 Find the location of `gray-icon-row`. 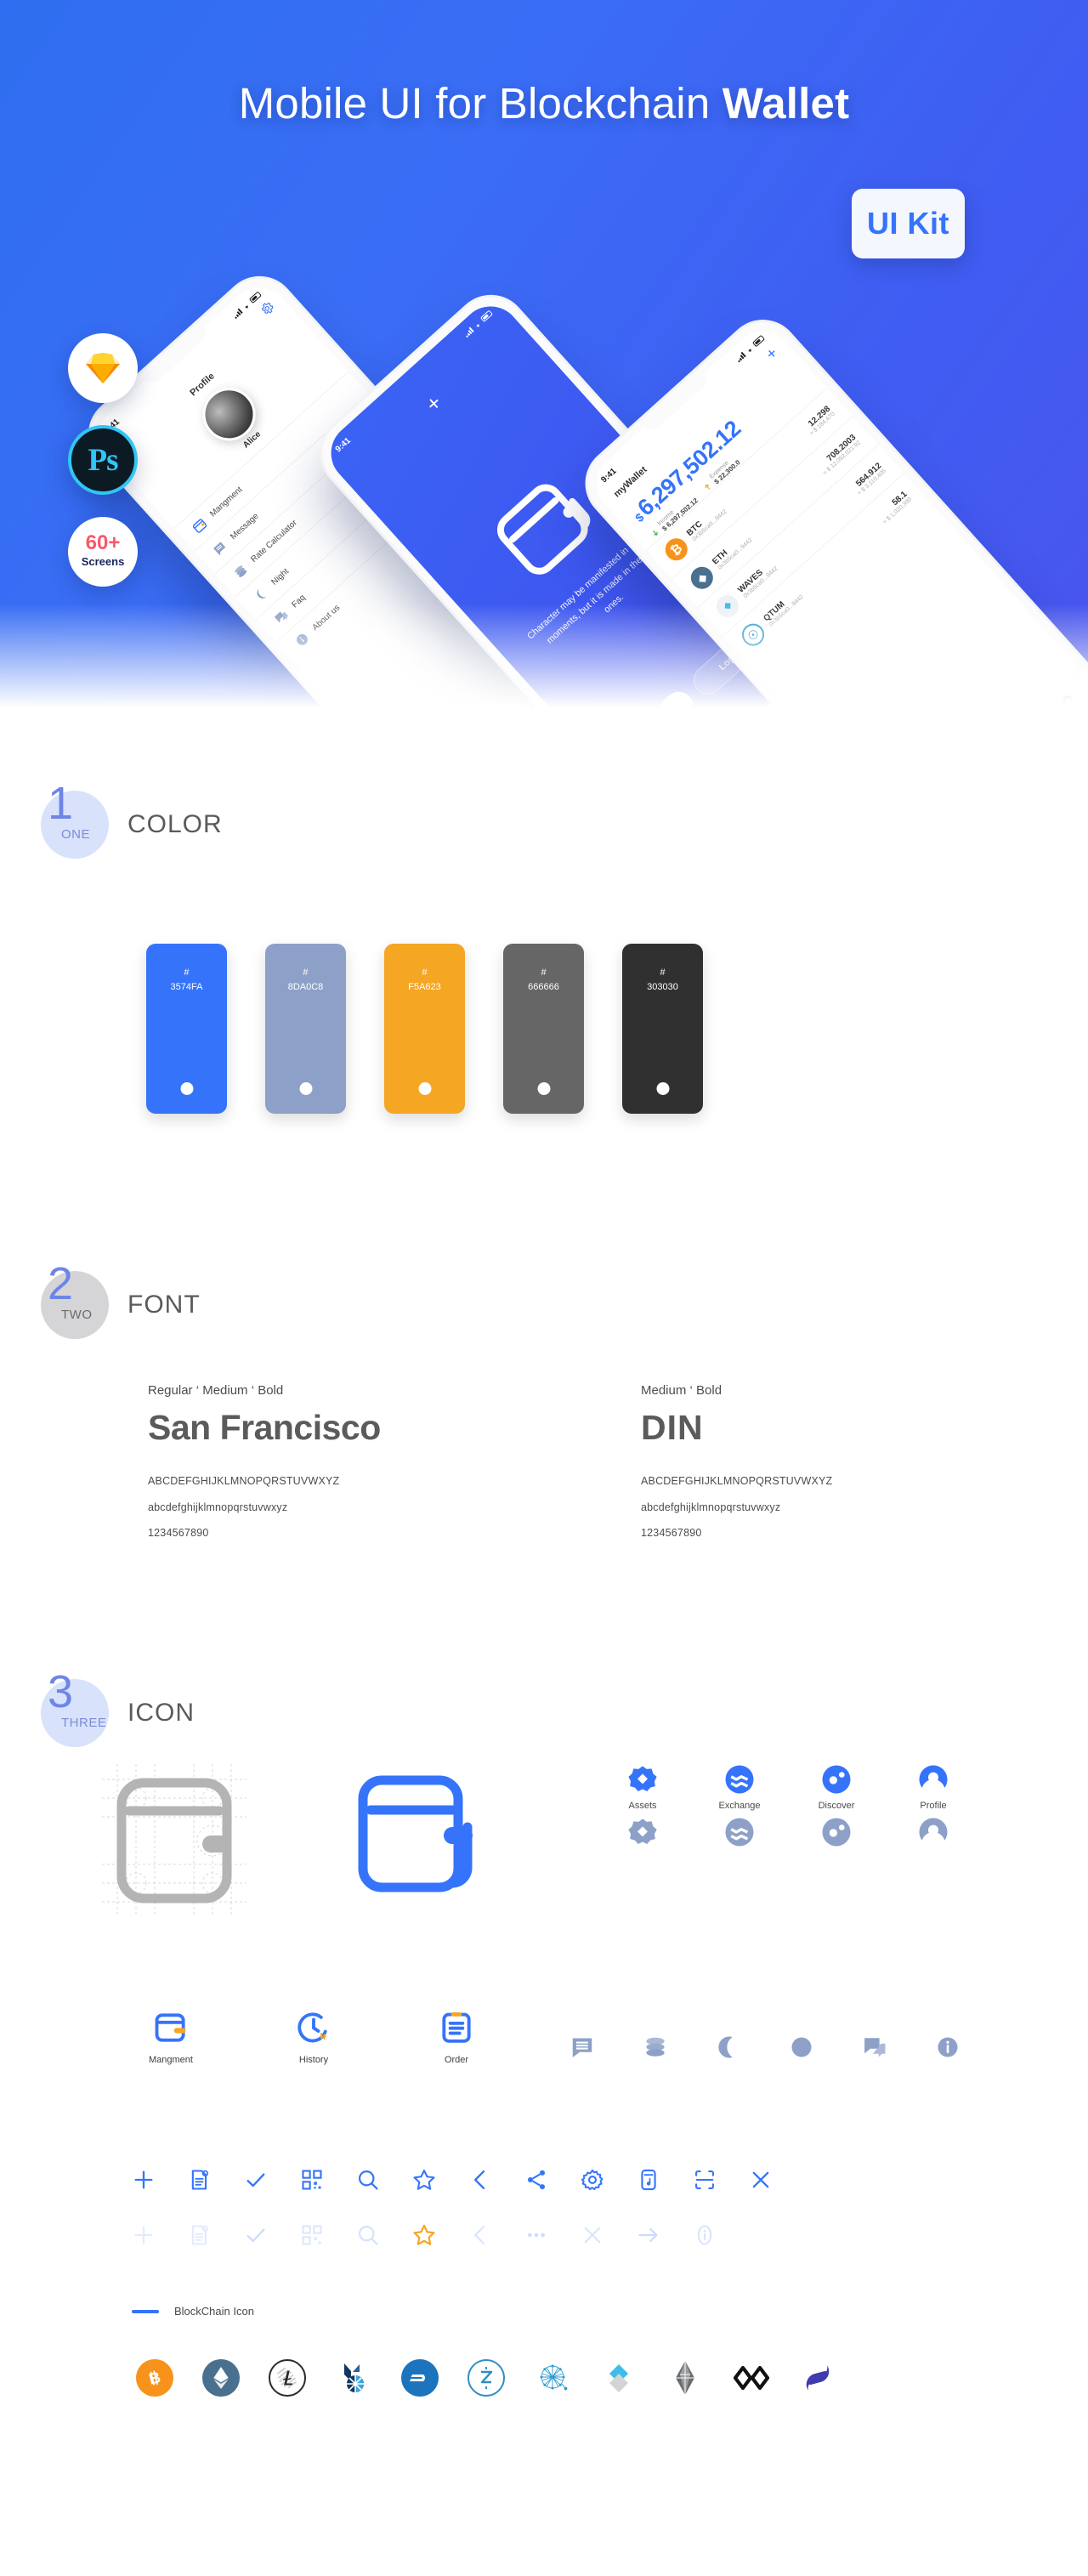

gray-icon-row is located at coordinates (765, 2047).